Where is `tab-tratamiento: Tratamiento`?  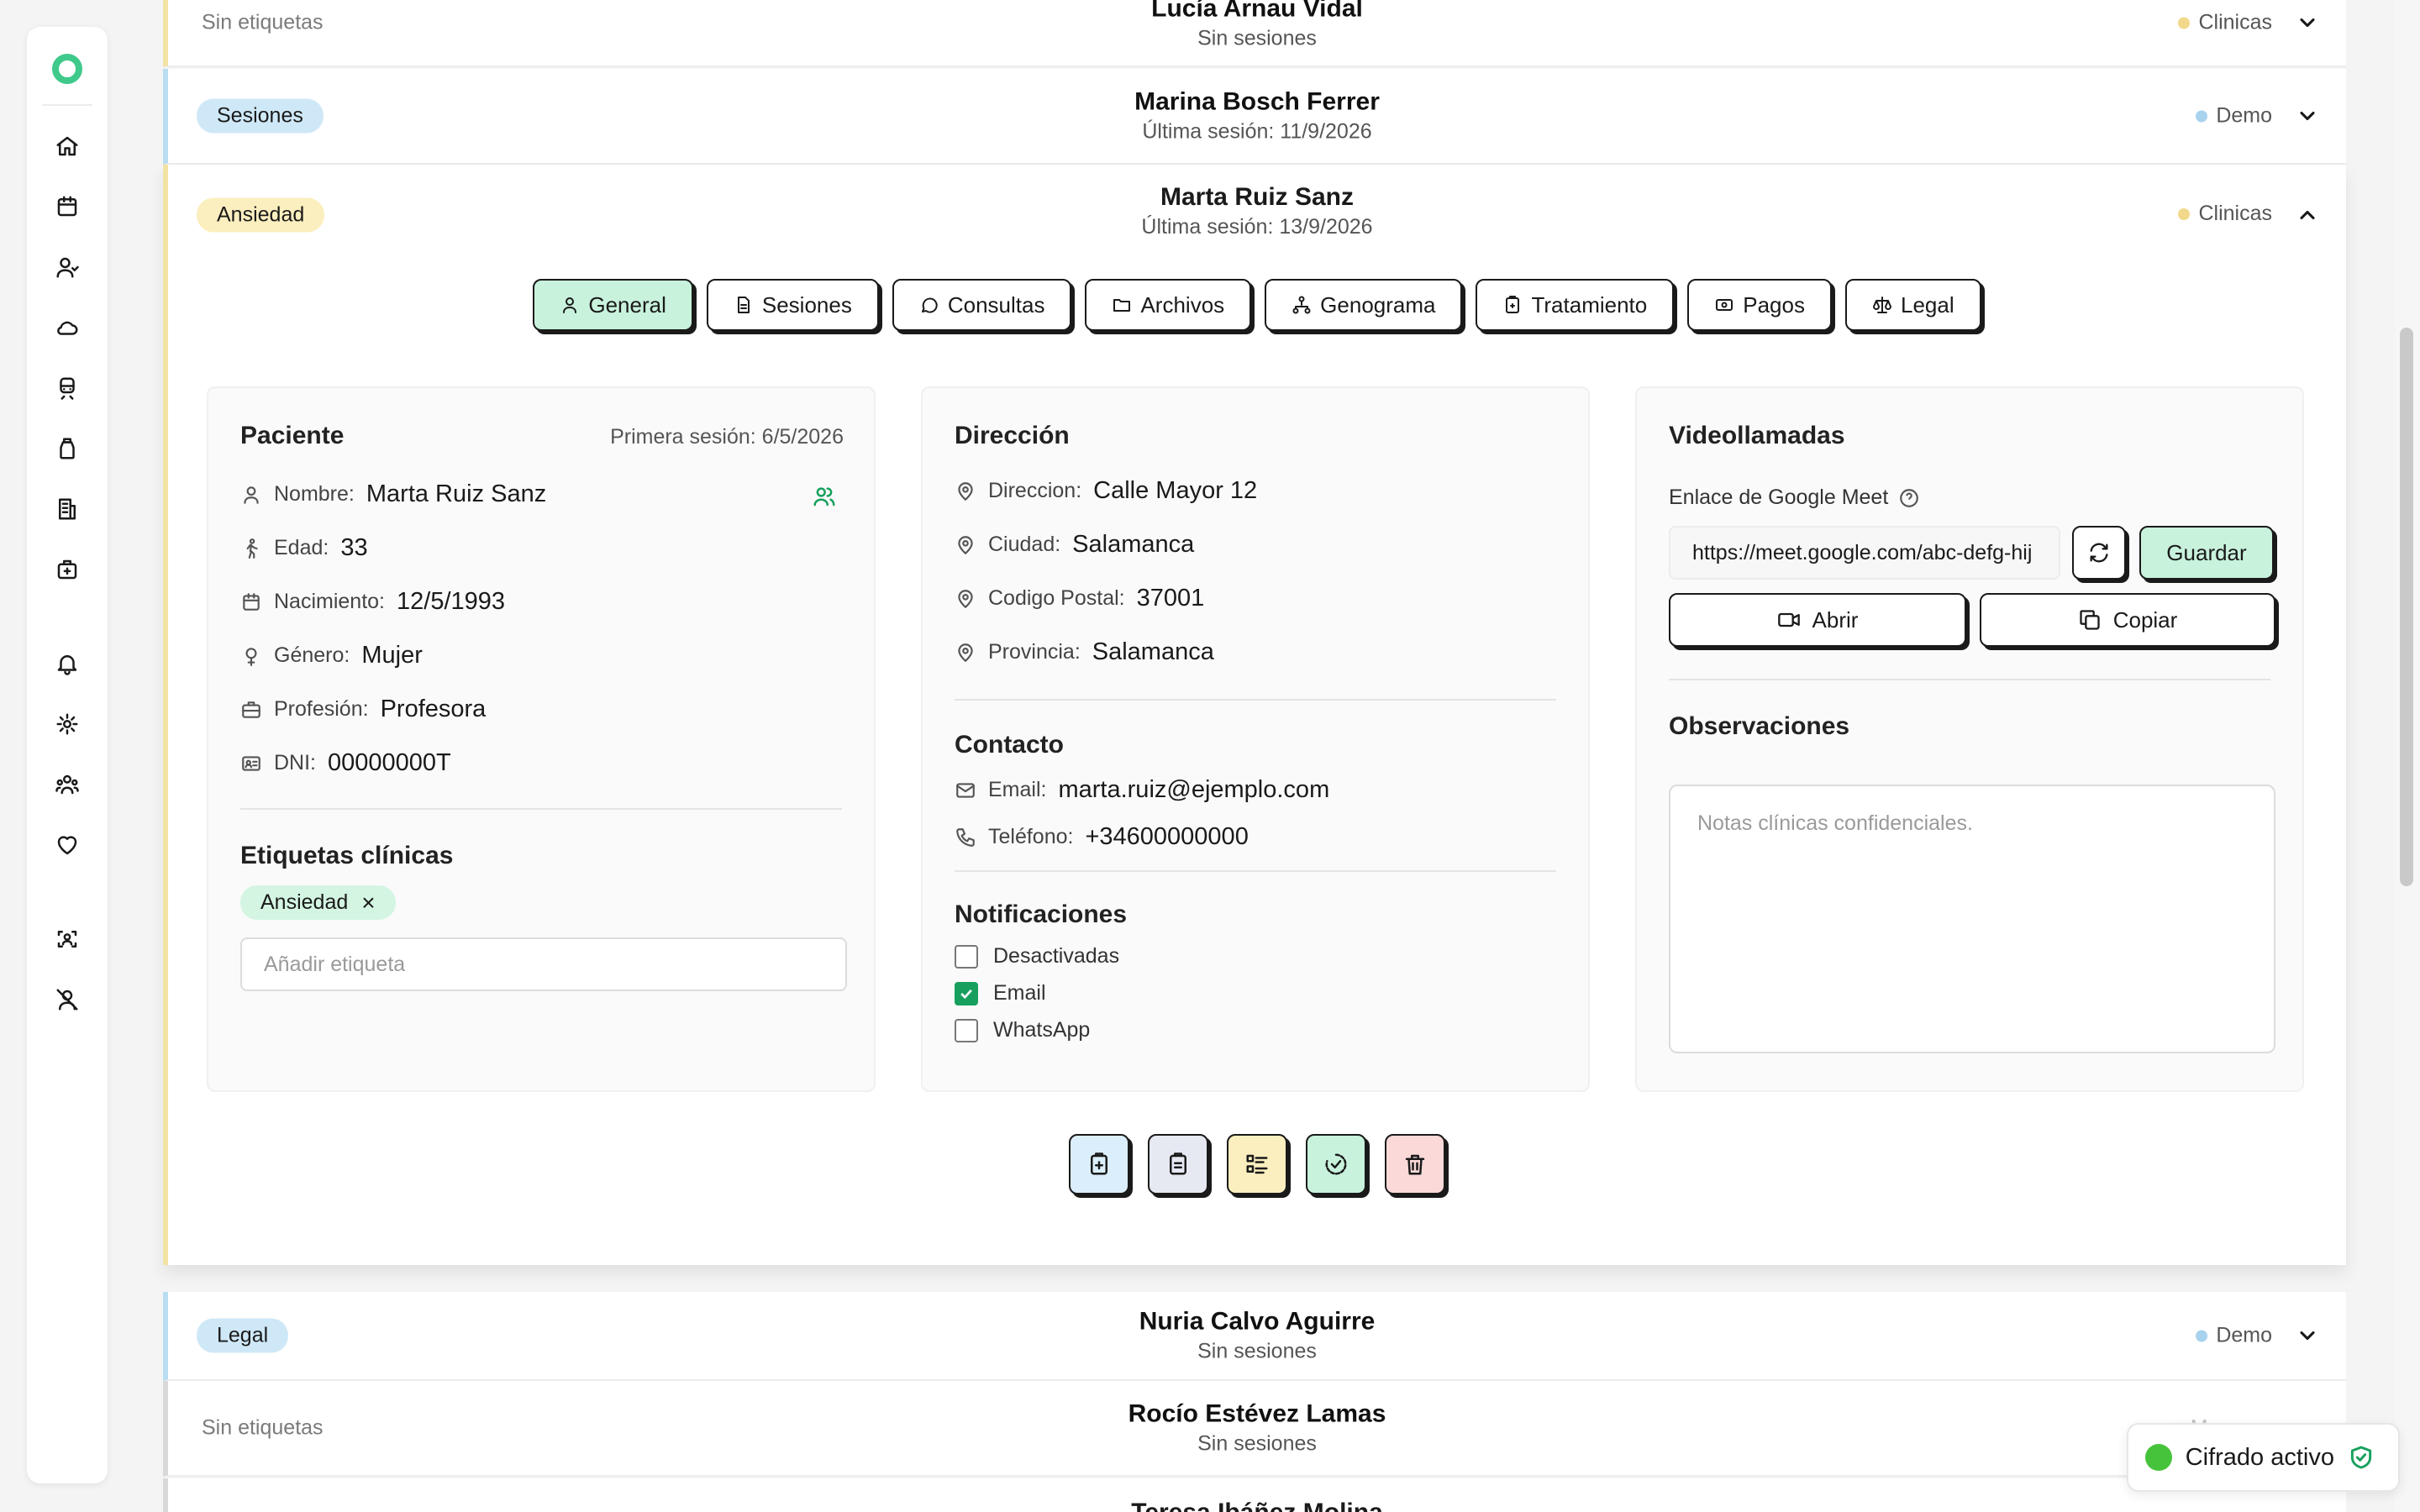
tab-tratamiento: Tratamiento is located at coordinates (1575, 305).